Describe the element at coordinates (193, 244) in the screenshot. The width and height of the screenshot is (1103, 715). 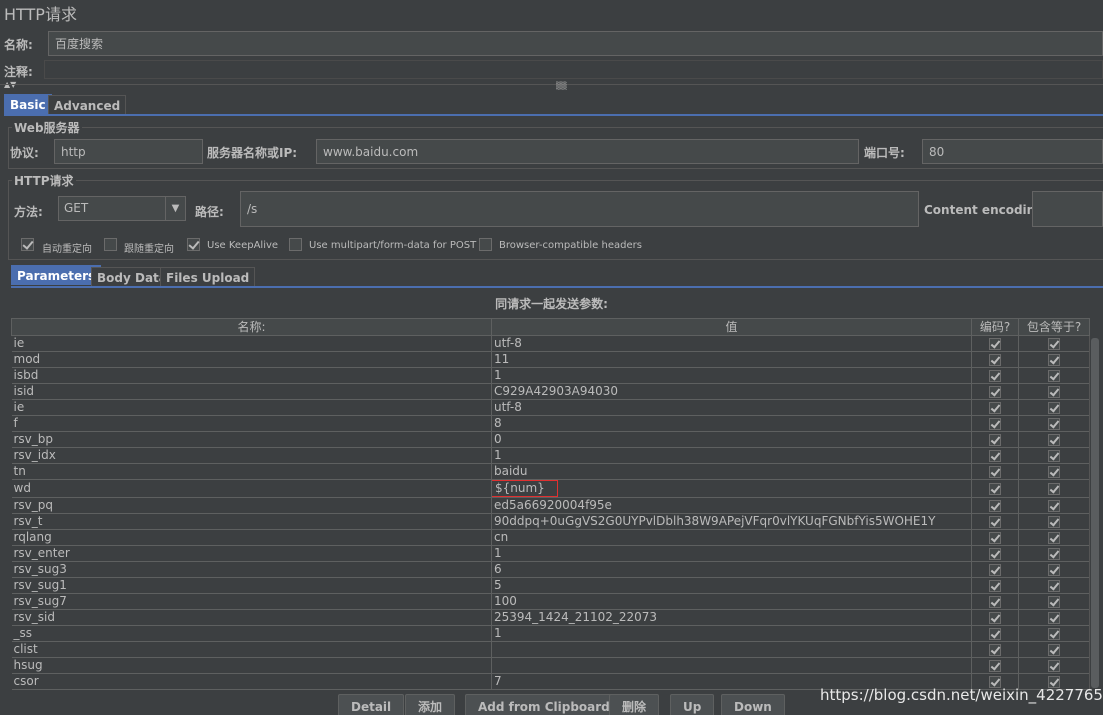
I see `keepalive-checkbox` at that location.